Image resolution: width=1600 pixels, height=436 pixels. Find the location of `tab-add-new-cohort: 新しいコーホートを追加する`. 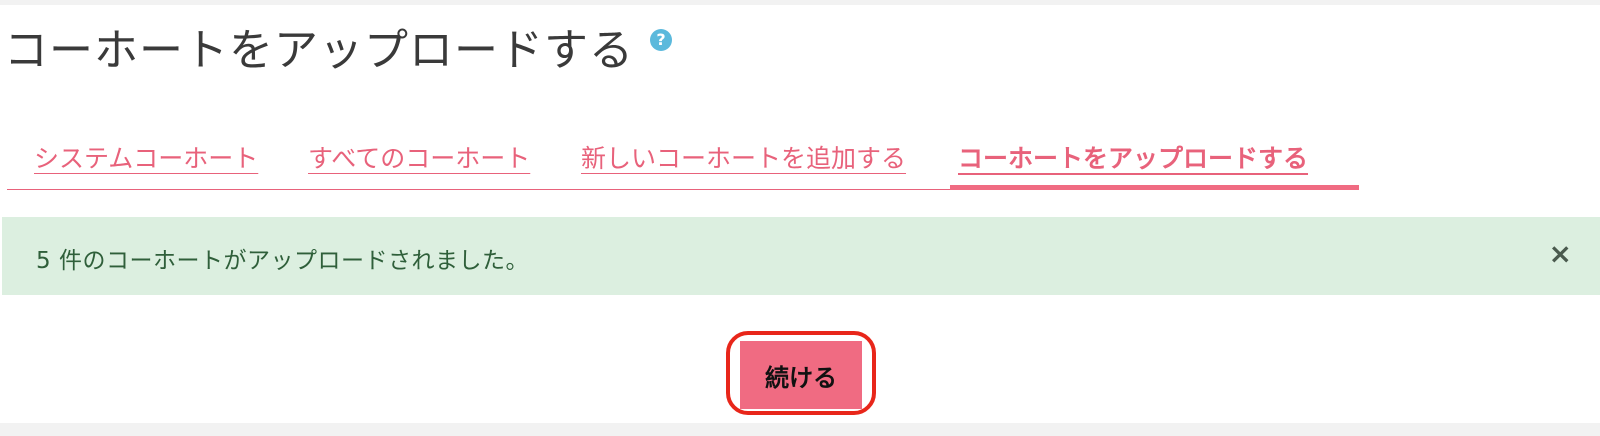

tab-add-new-cohort: 新しいコーホートを追加する is located at coordinates (743, 157).